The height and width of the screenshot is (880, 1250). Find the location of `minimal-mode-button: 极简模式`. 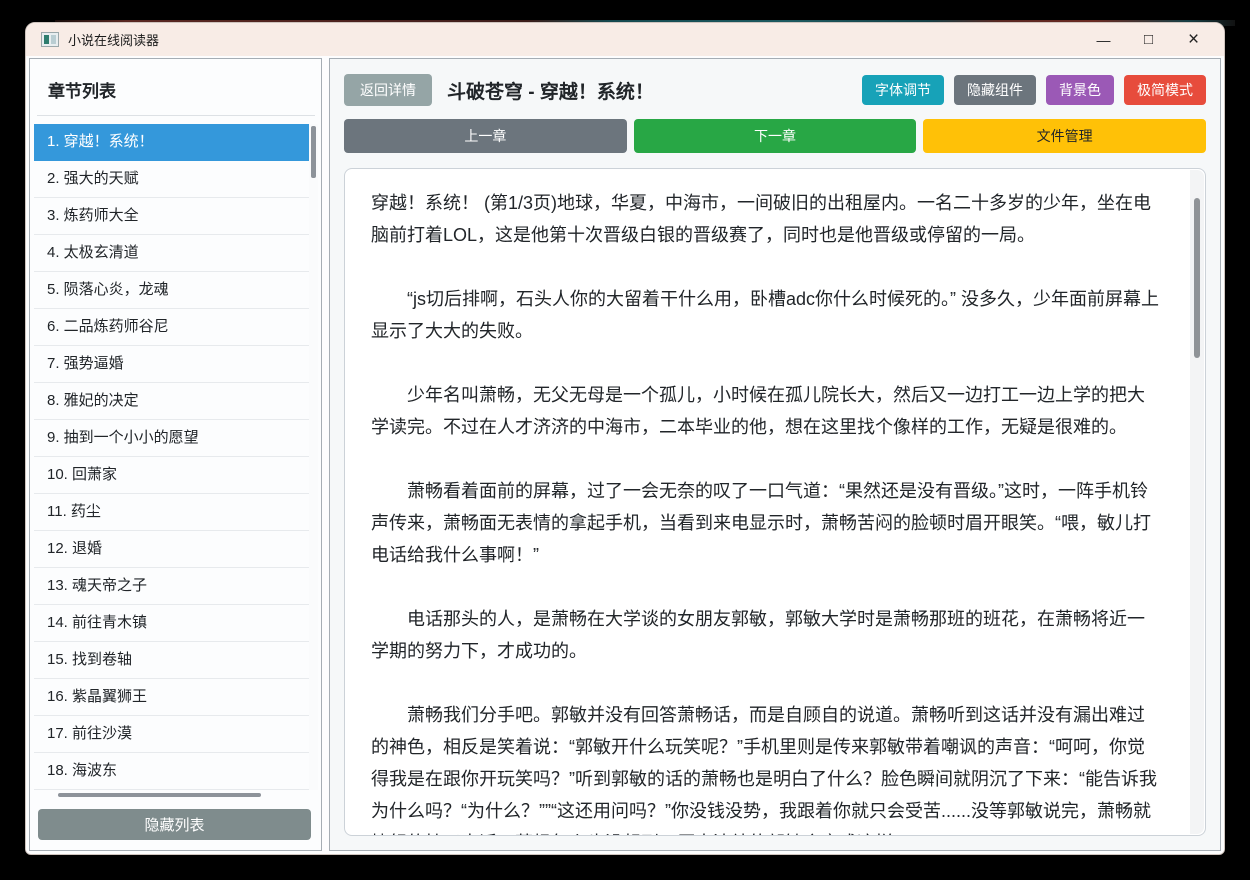

minimal-mode-button: 极简模式 is located at coordinates (1165, 90).